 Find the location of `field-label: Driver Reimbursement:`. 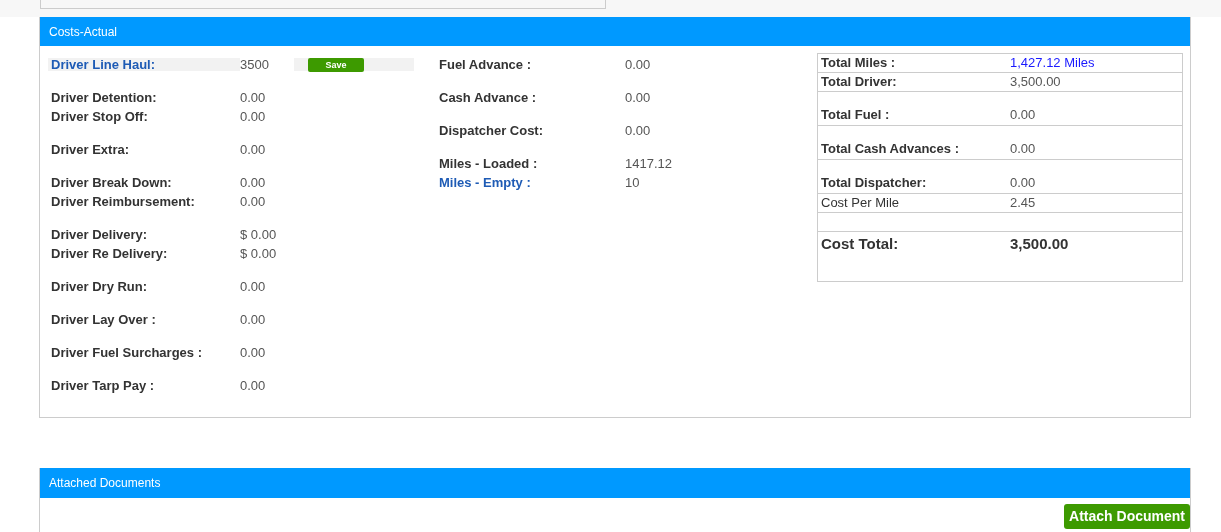

field-label: Driver Reimbursement: is located at coordinates (123, 201).